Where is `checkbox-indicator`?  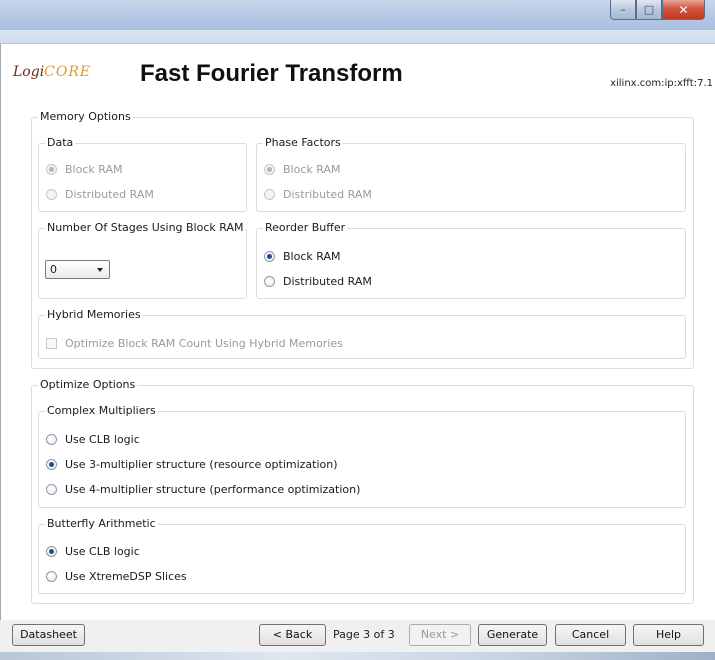
checkbox-indicator is located at coordinates (51, 343).